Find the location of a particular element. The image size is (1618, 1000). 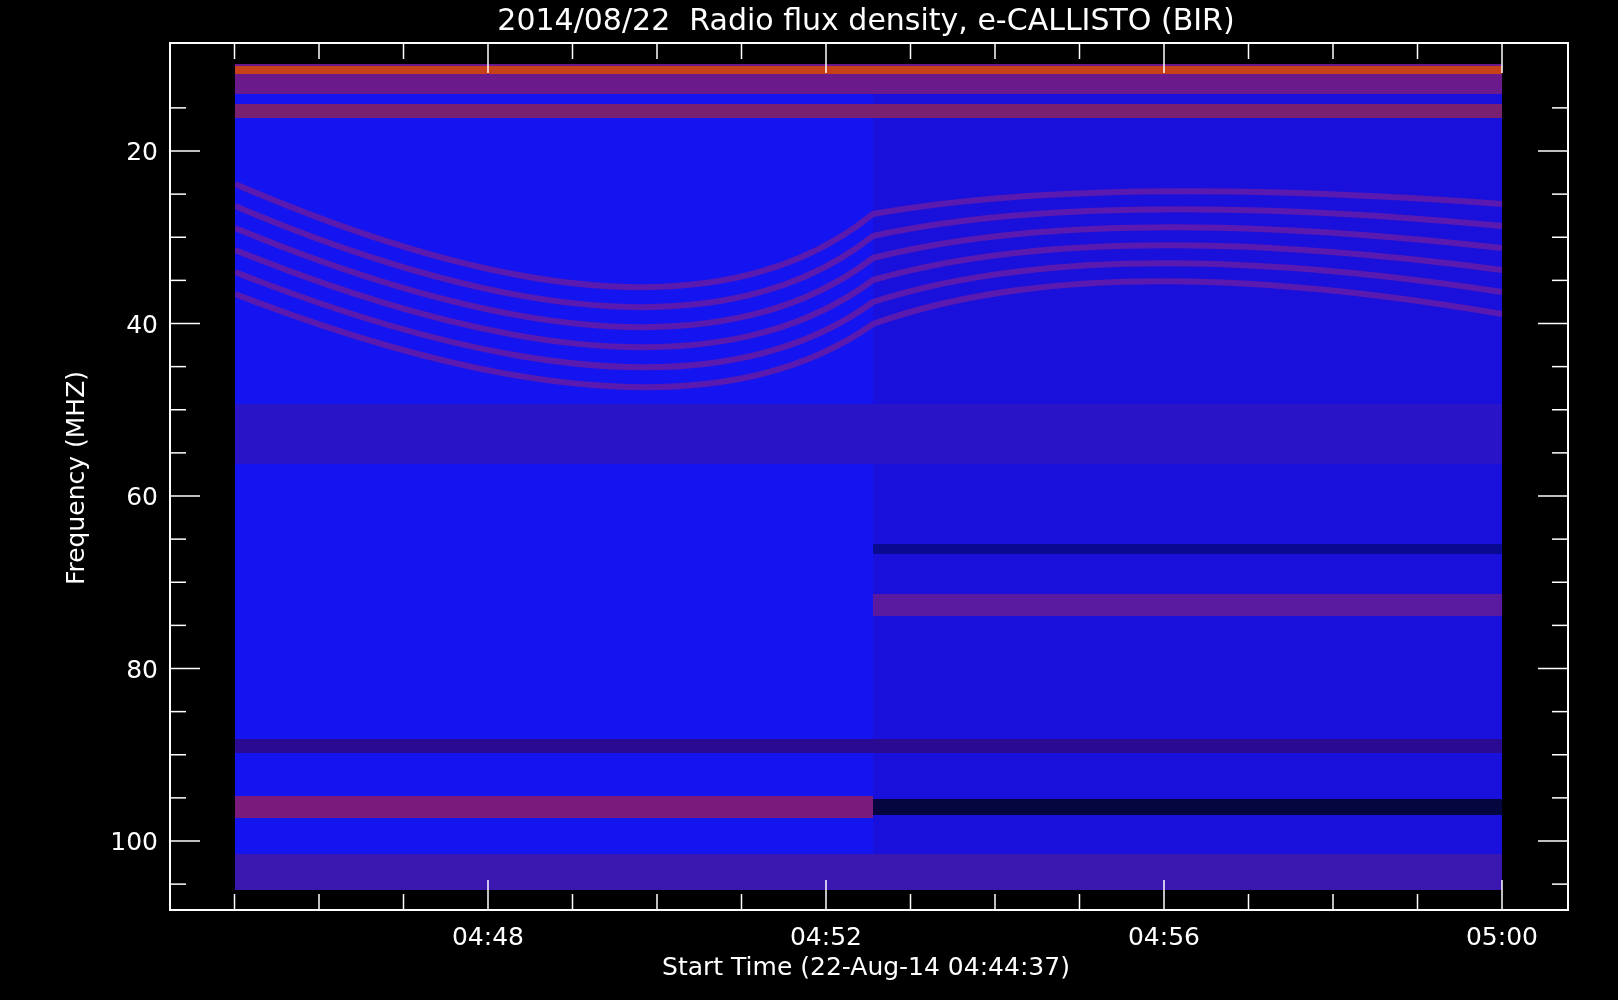

y-tick-label: 60 is located at coordinates (142, 496).